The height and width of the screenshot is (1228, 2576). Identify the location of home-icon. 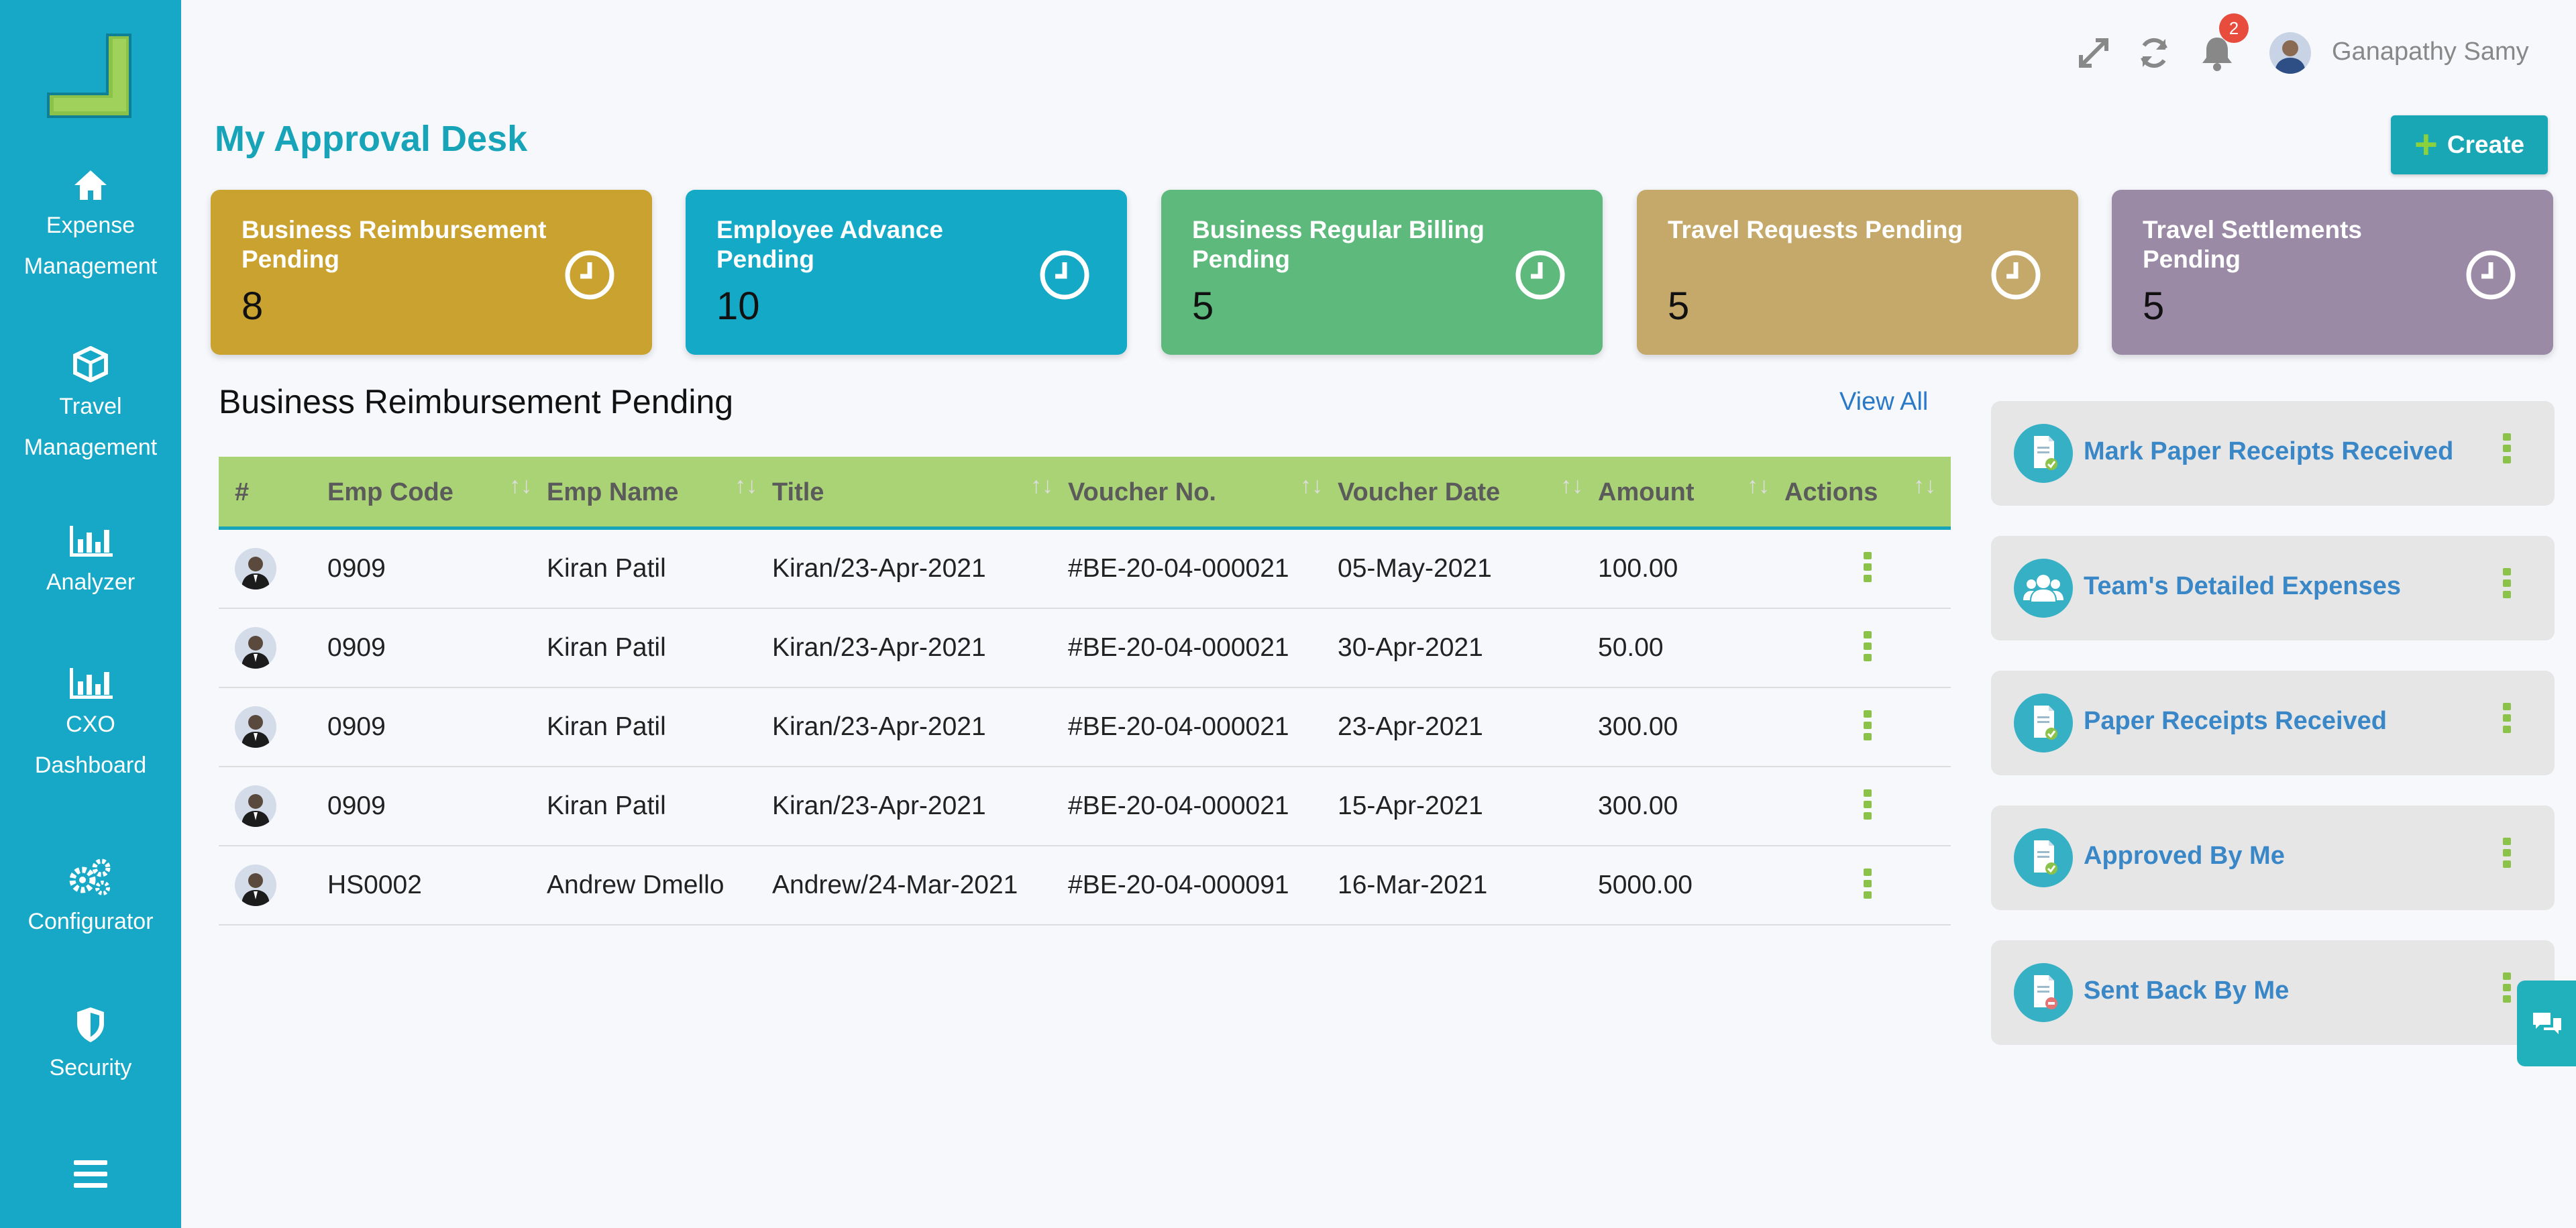
(90, 185).